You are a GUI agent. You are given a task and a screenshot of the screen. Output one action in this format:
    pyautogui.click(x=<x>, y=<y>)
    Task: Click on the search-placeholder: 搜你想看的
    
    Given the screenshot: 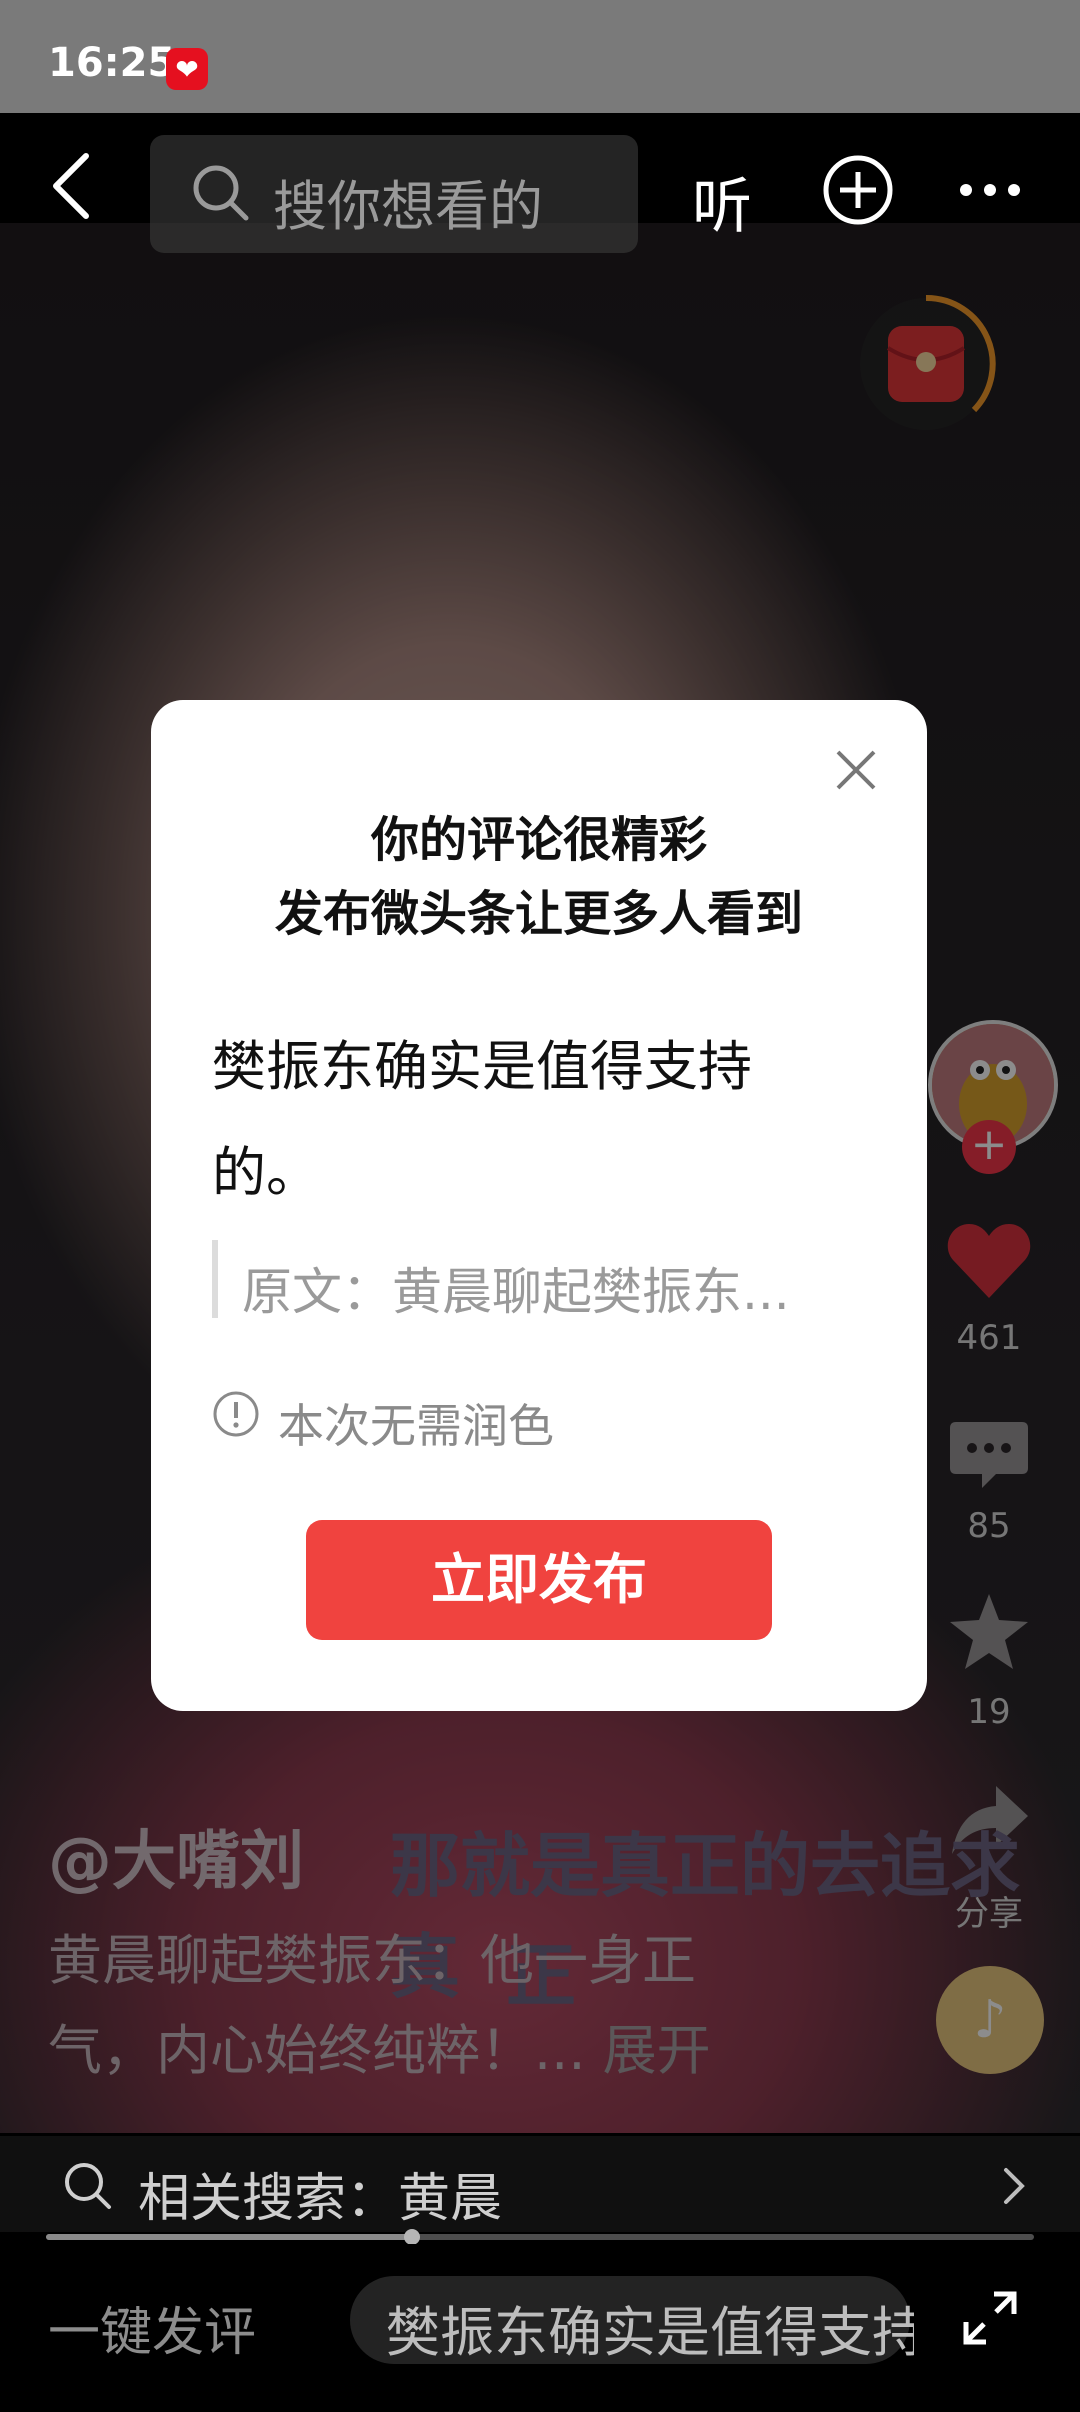 What is the action you would take?
    pyautogui.click(x=408, y=206)
    